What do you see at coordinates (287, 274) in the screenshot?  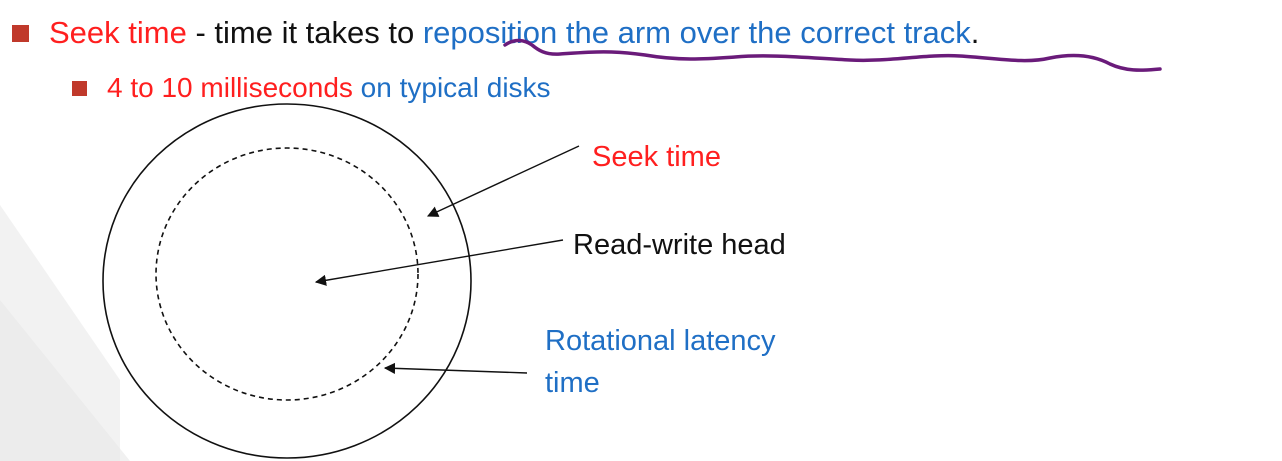 I see `dashed-track-circle` at bounding box center [287, 274].